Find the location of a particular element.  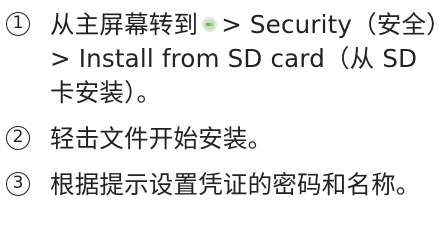

step-2-text: 轻击文件开始安装。 is located at coordinates (161, 138).